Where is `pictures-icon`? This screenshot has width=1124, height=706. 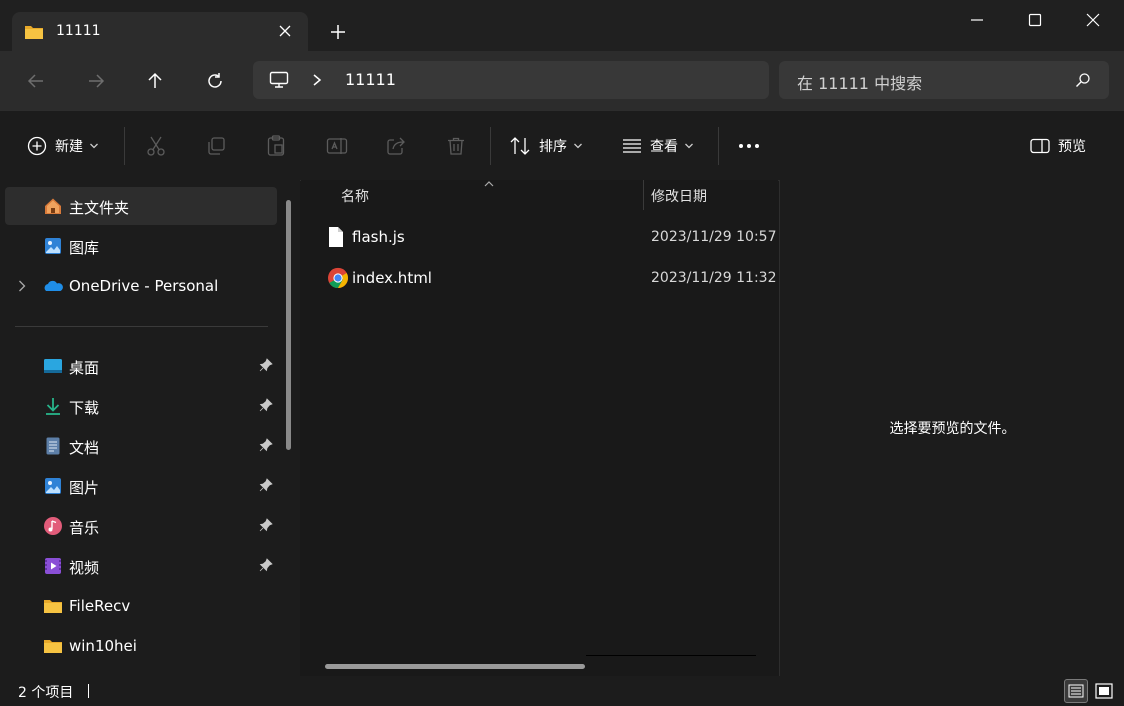 pictures-icon is located at coordinates (53, 486).